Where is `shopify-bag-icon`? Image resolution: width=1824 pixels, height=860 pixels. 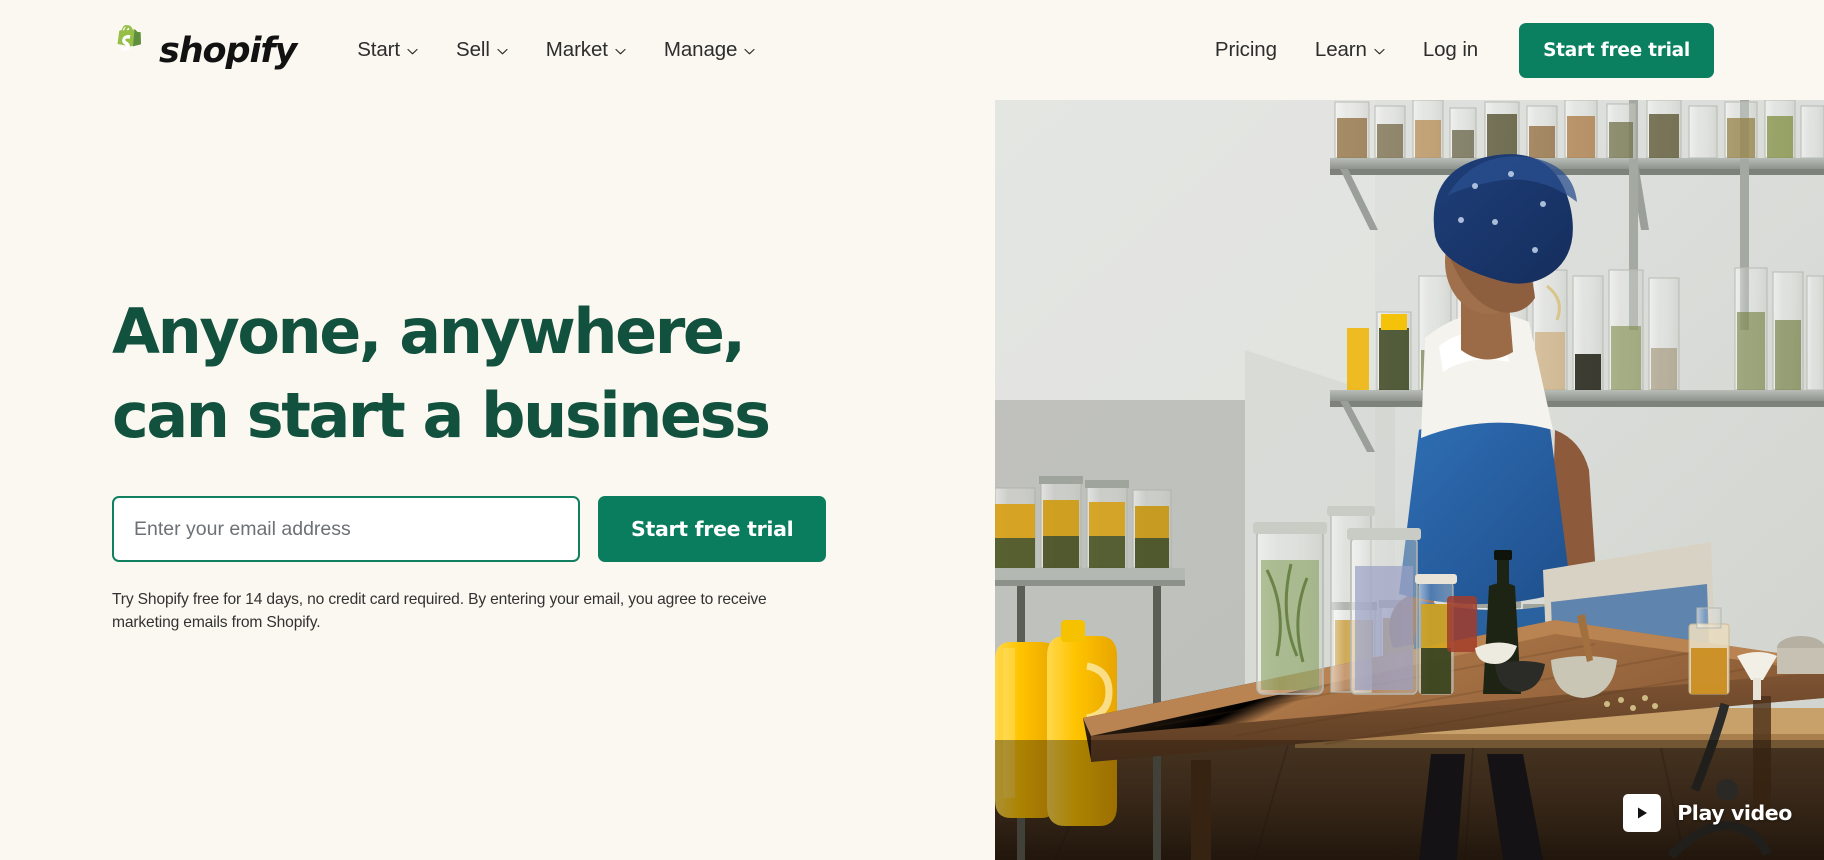
shopify-bag-icon is located at coordinates (132, 50).